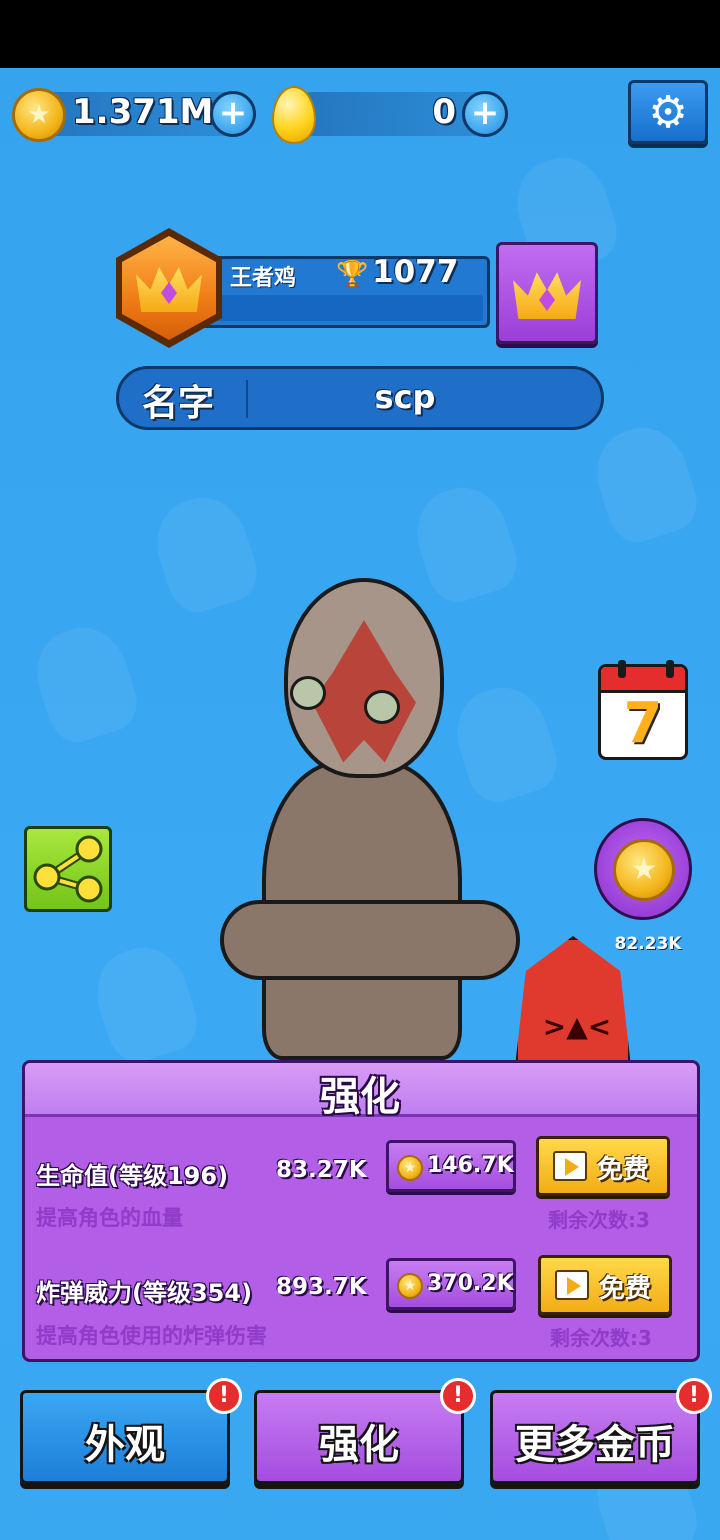 This screenshot has width=720, height=1540. I want to click on golden-egg-icon, so click(294, 115).